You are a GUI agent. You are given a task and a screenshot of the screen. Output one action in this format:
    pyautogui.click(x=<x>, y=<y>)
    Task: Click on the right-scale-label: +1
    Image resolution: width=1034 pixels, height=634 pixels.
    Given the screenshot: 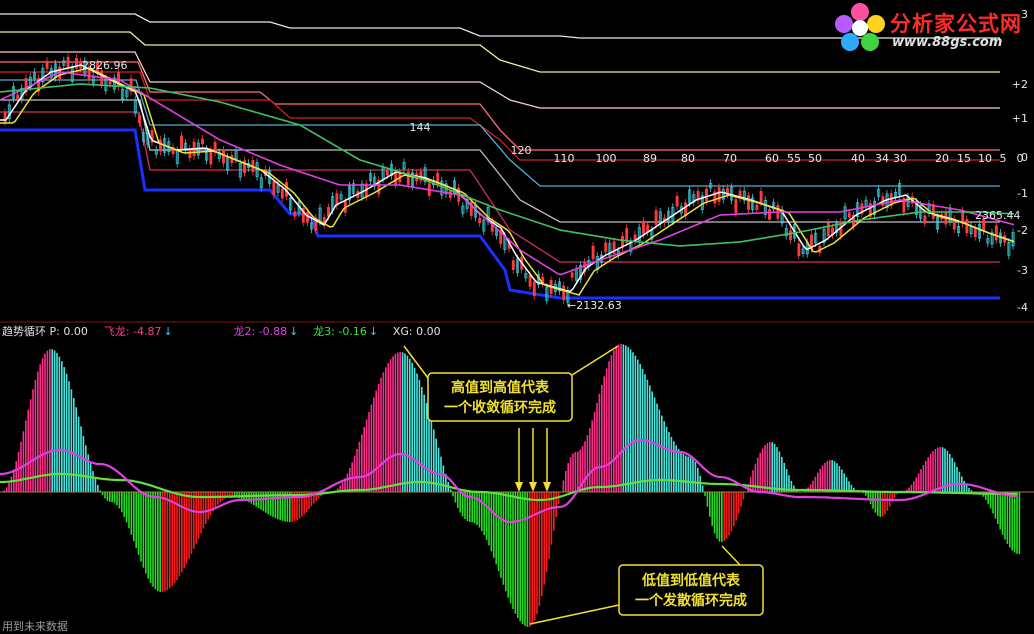 What is the action you would take?
    pyautogui.click(x=1020, y=118)
    